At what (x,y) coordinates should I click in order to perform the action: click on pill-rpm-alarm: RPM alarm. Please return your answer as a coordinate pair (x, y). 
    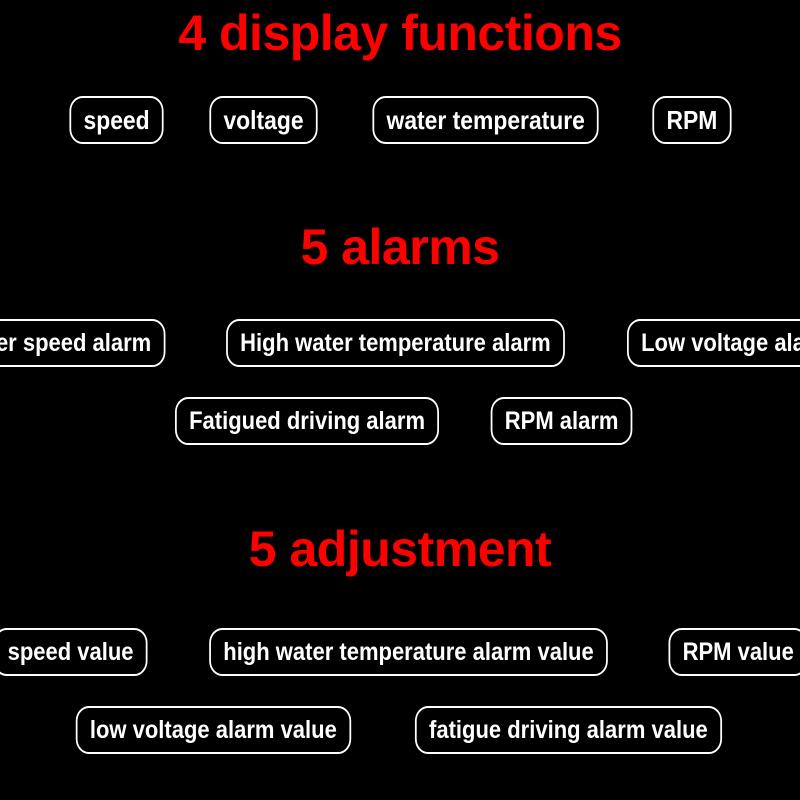
    Looking at the image, I should click on (562, 421).